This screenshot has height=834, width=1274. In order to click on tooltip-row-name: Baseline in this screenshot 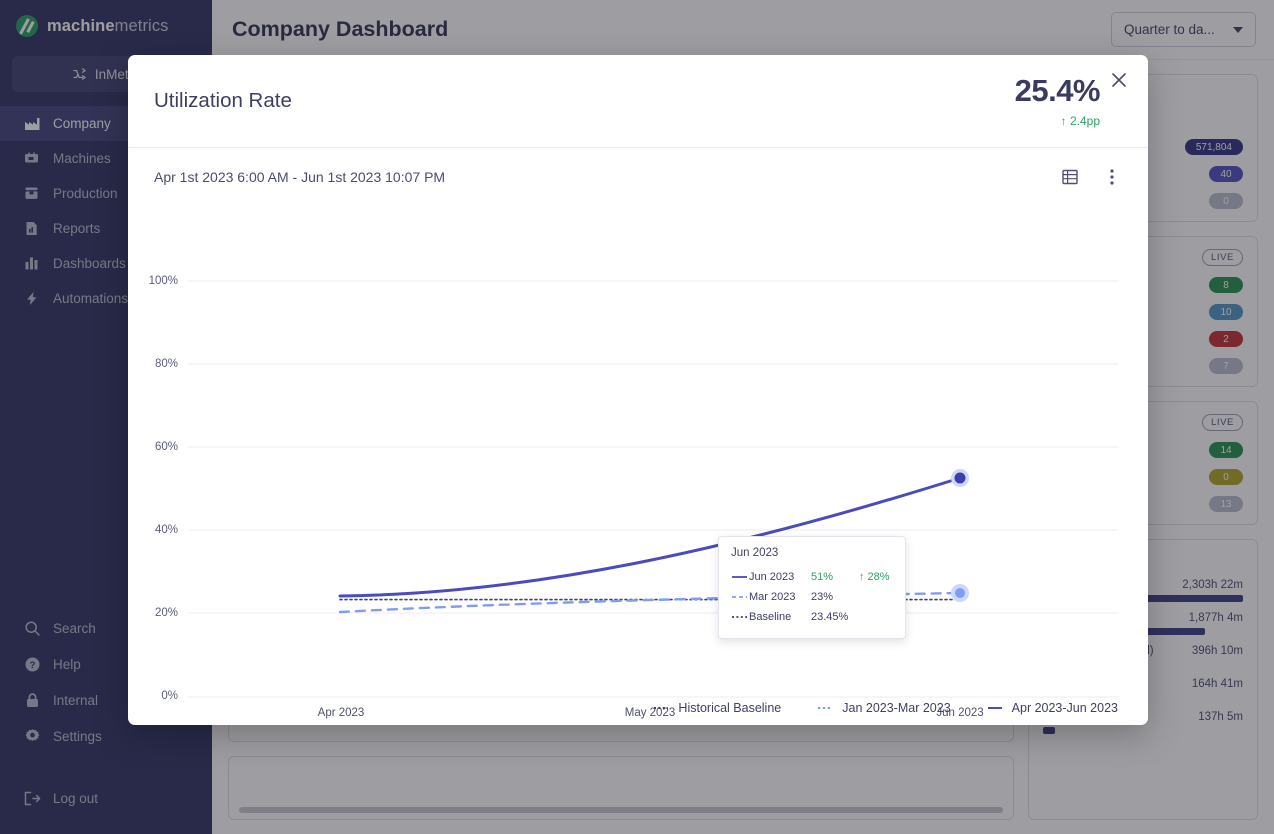, I will do `click(770, 617)`.